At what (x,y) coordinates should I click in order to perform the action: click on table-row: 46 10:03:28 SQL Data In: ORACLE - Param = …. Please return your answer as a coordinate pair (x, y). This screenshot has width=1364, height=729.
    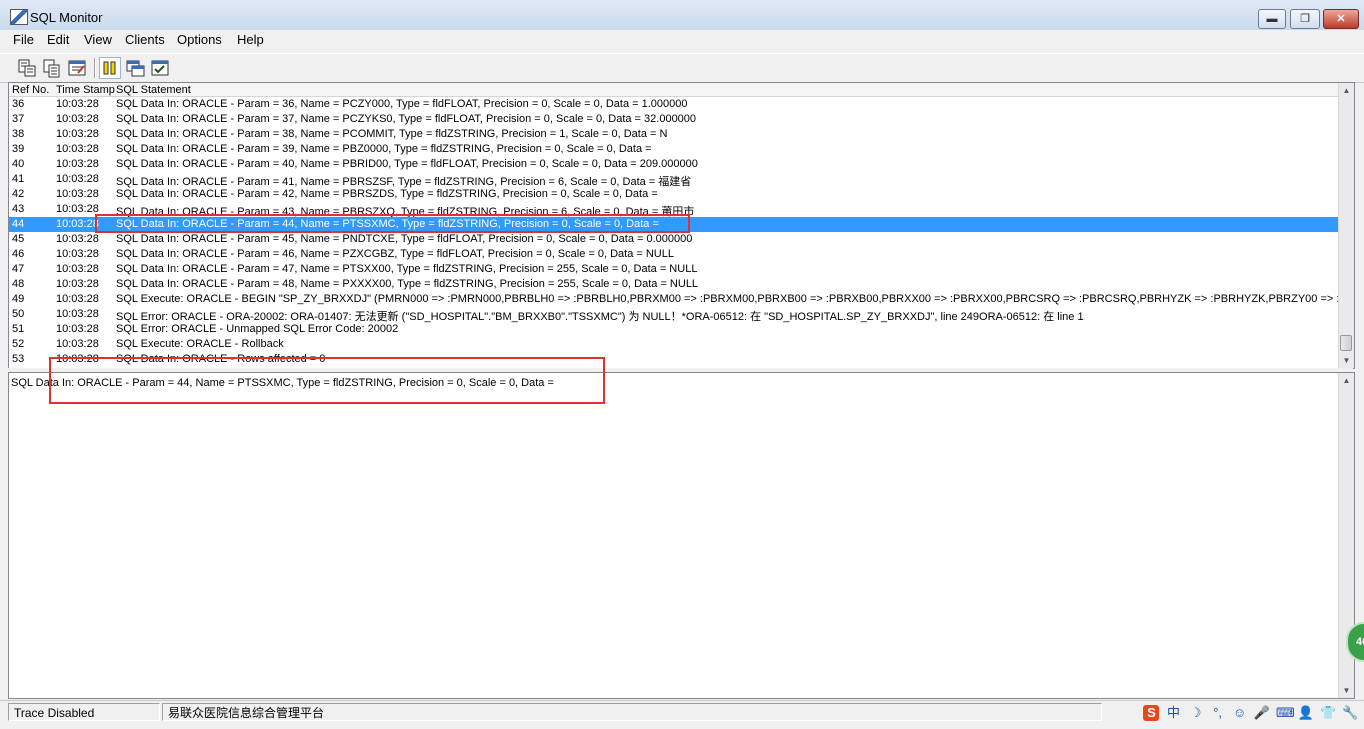
    Looking at the image, I should click on (674, 254).